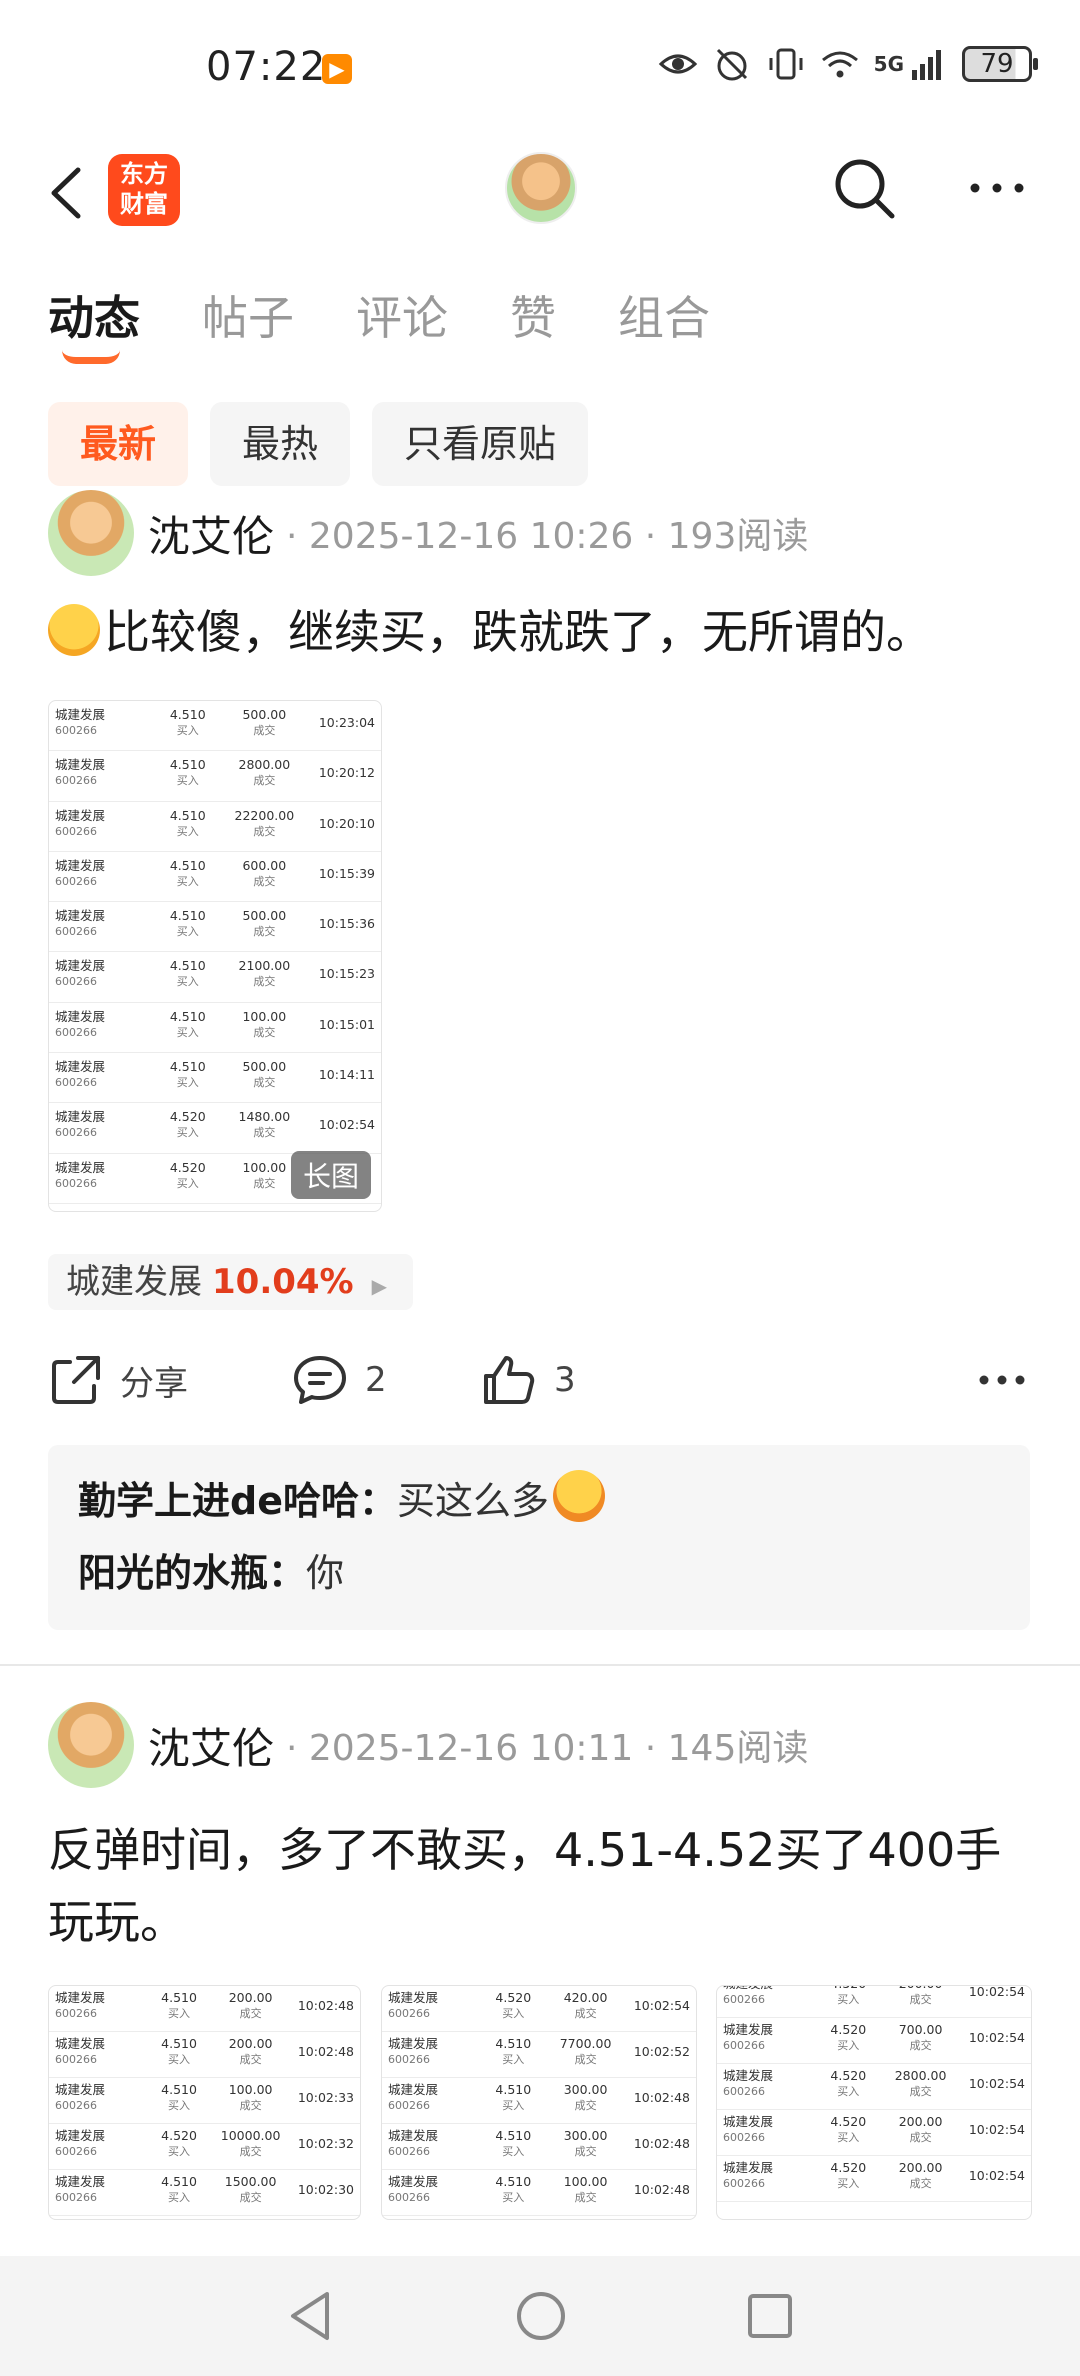 This screenshot has height=2376, width=1080. Describe the element at coordinates (533, 315) in the screenshot. I see `tab-likes: 赞` at that location.